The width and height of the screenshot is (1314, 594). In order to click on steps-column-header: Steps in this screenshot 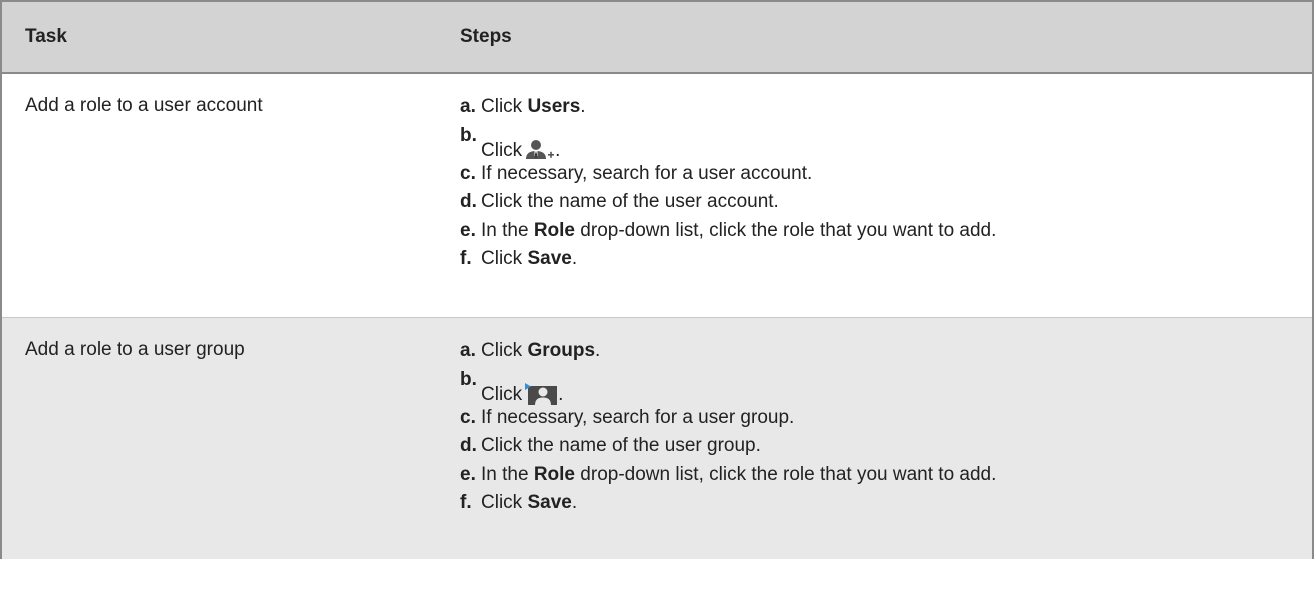, I will do `click(486, 36)`.